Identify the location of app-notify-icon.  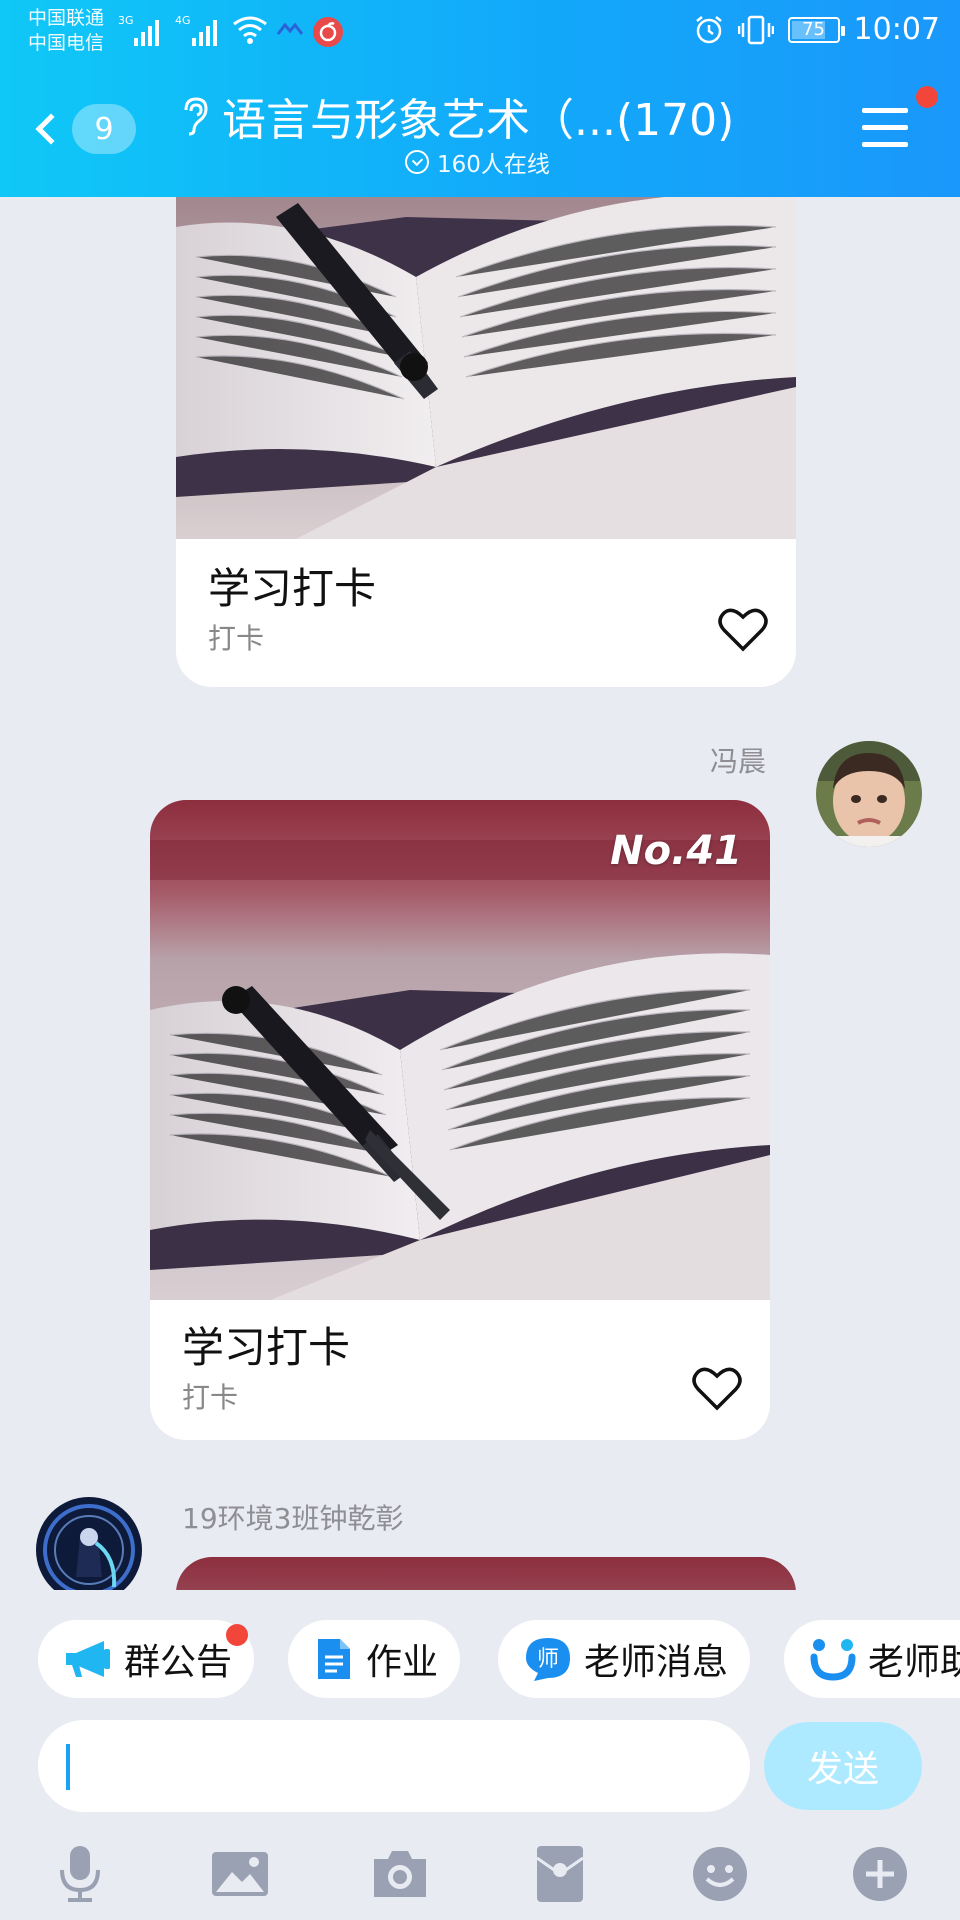
(290, 28).